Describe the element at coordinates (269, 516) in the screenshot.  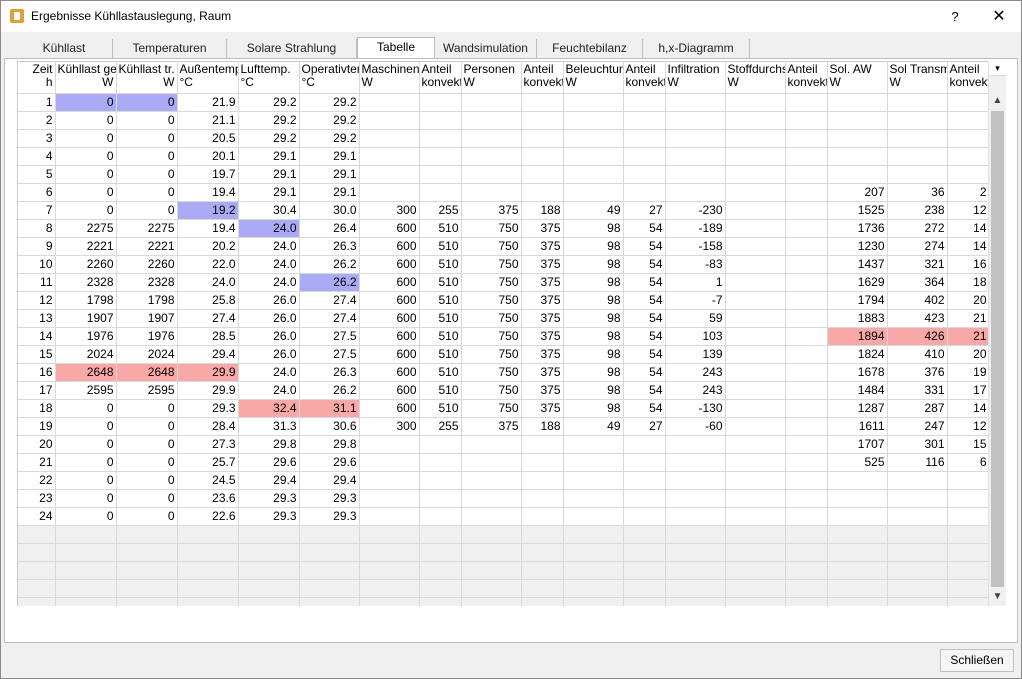
I see `table-cell: 29.3` at that location.